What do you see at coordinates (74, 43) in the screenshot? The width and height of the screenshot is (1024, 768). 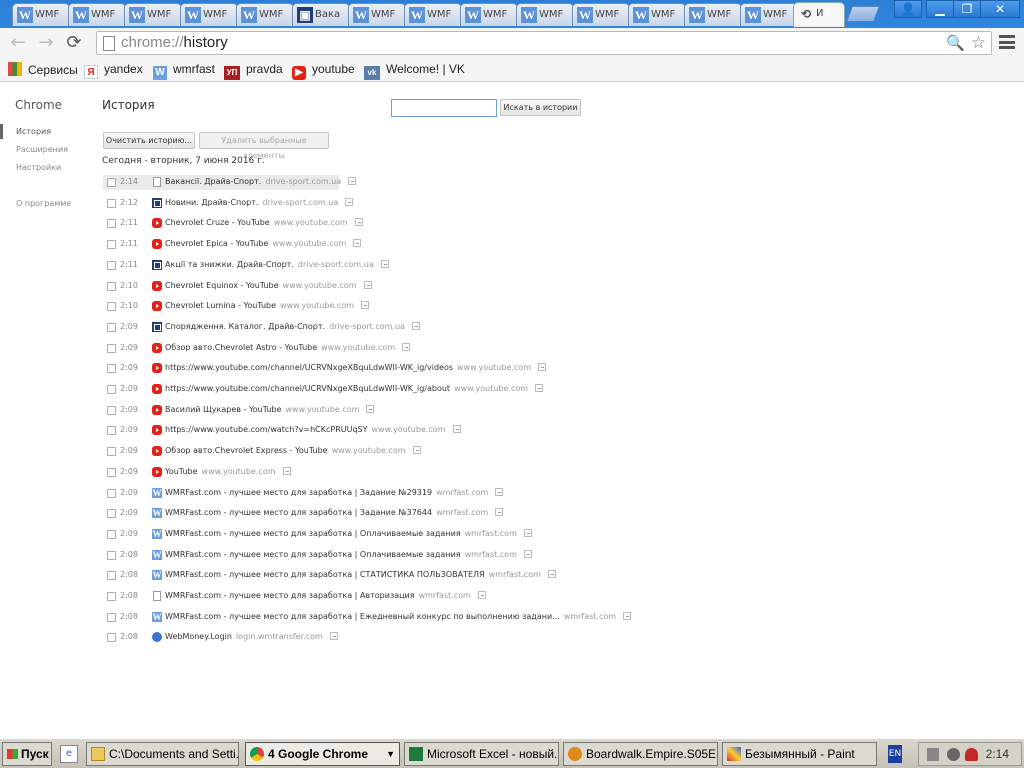 I see `reload-button: ⟳` at bounding box center [74, 43].